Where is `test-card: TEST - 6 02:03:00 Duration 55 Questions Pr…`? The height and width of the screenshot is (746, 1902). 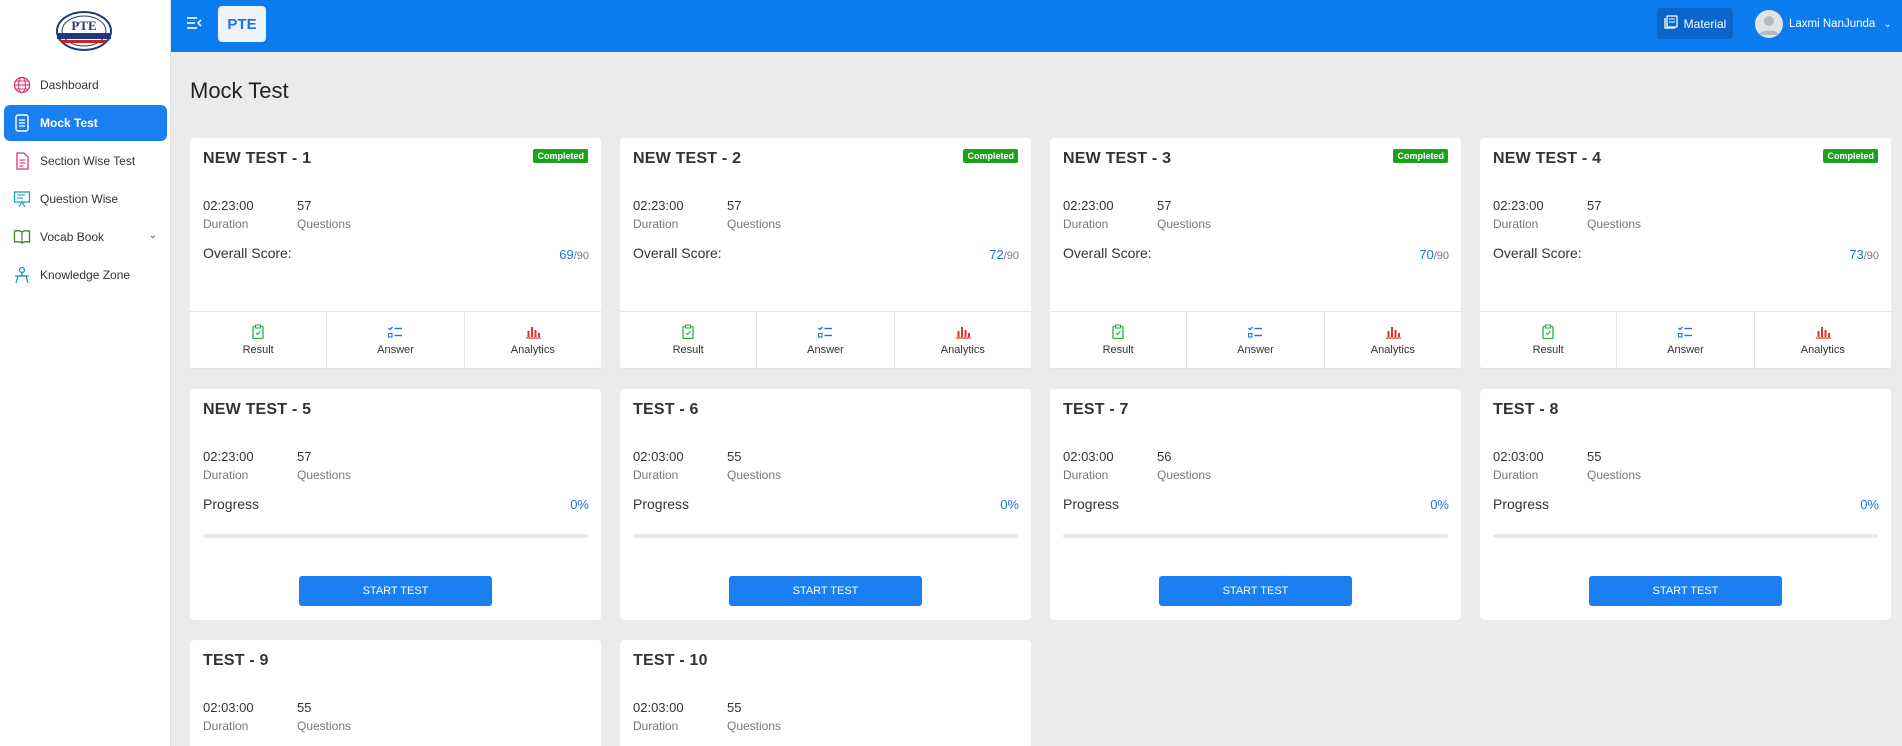 test-card: TEST - 6 02:03:00 Duration 55 Questions Pr… is located at coordinates (825, 504).